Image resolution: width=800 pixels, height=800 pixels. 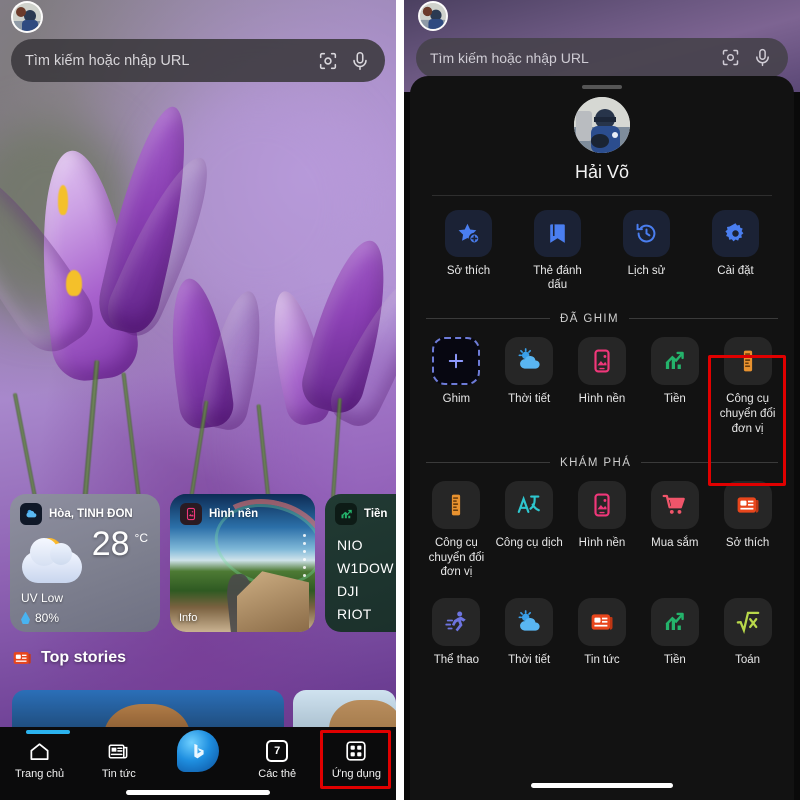 I want to click on cloud-icon, so click(x=52, y=560).